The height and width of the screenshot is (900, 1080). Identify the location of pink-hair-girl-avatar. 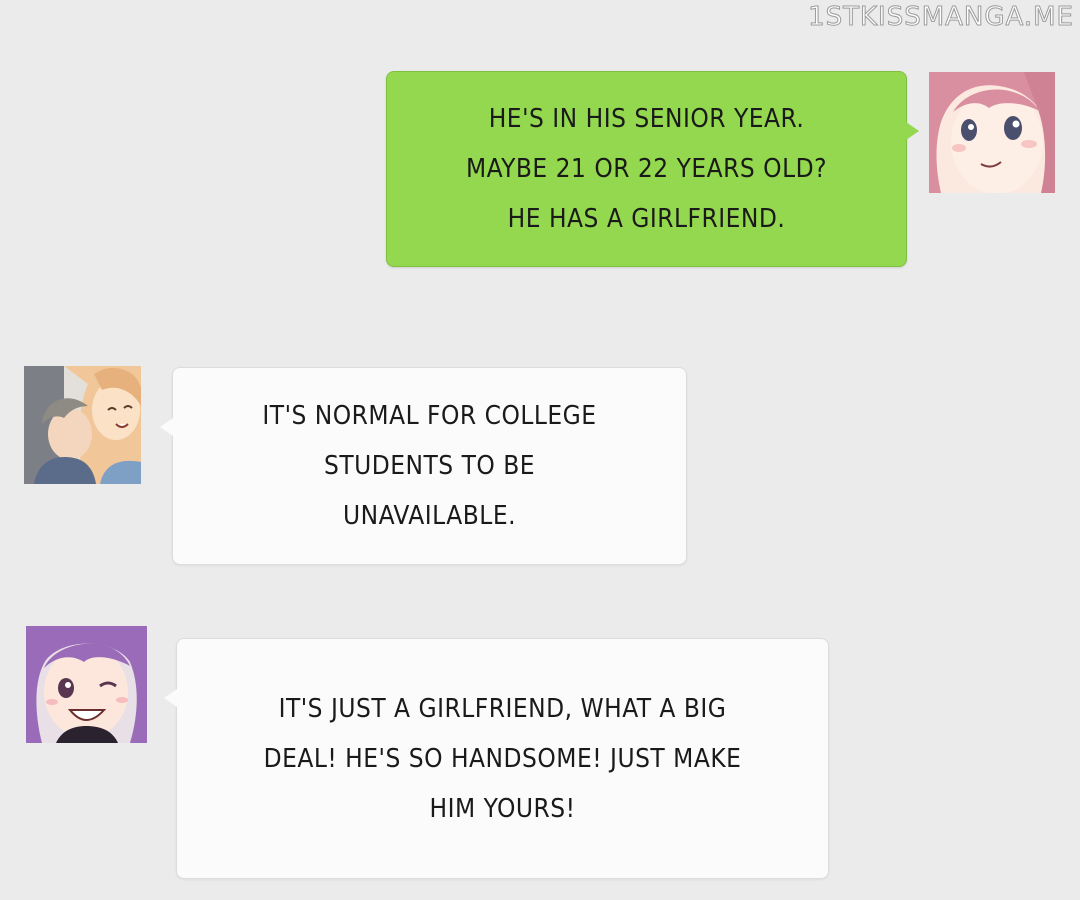
(992, 132).